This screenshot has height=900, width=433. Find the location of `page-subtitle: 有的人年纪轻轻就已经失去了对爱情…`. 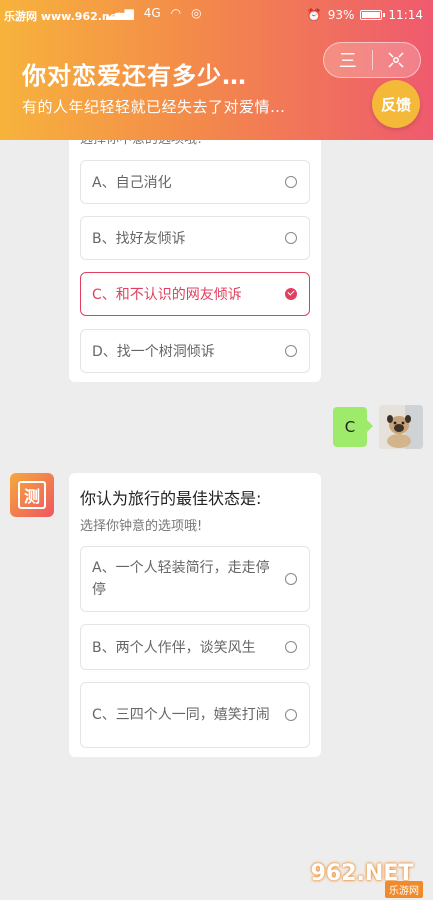

page-subtitle: 有的人年纪轻轻就已经失去了对爱情… is located at coordinates (154, 107).